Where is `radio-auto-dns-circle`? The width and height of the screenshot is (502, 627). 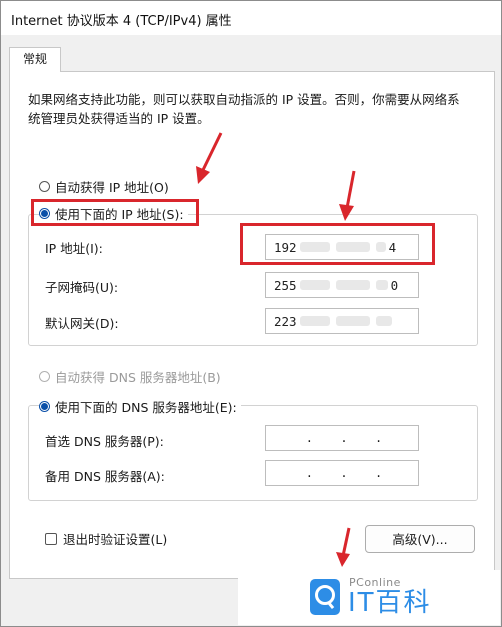
radio-auto-dns-circle is located at coordinates (44, 376).